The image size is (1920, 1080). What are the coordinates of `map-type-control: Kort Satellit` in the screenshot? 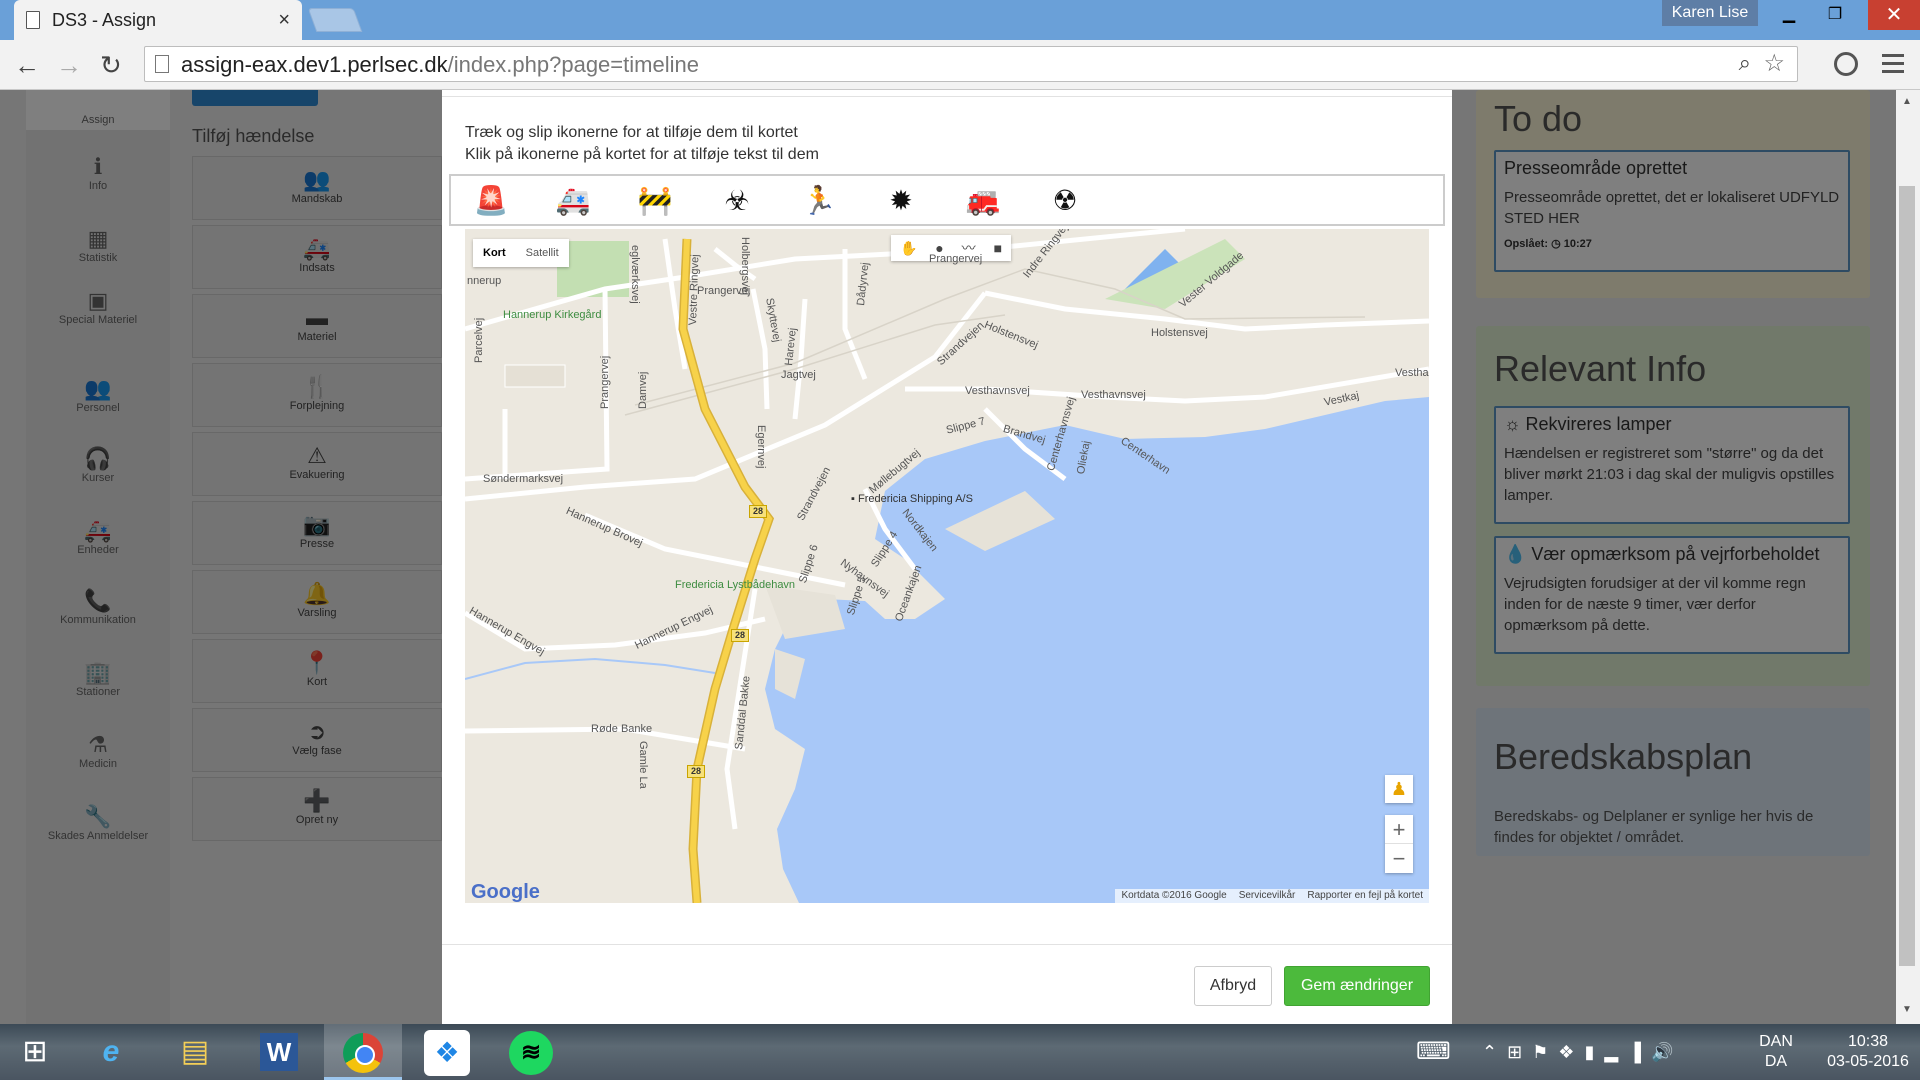 It's located at (521, 253).